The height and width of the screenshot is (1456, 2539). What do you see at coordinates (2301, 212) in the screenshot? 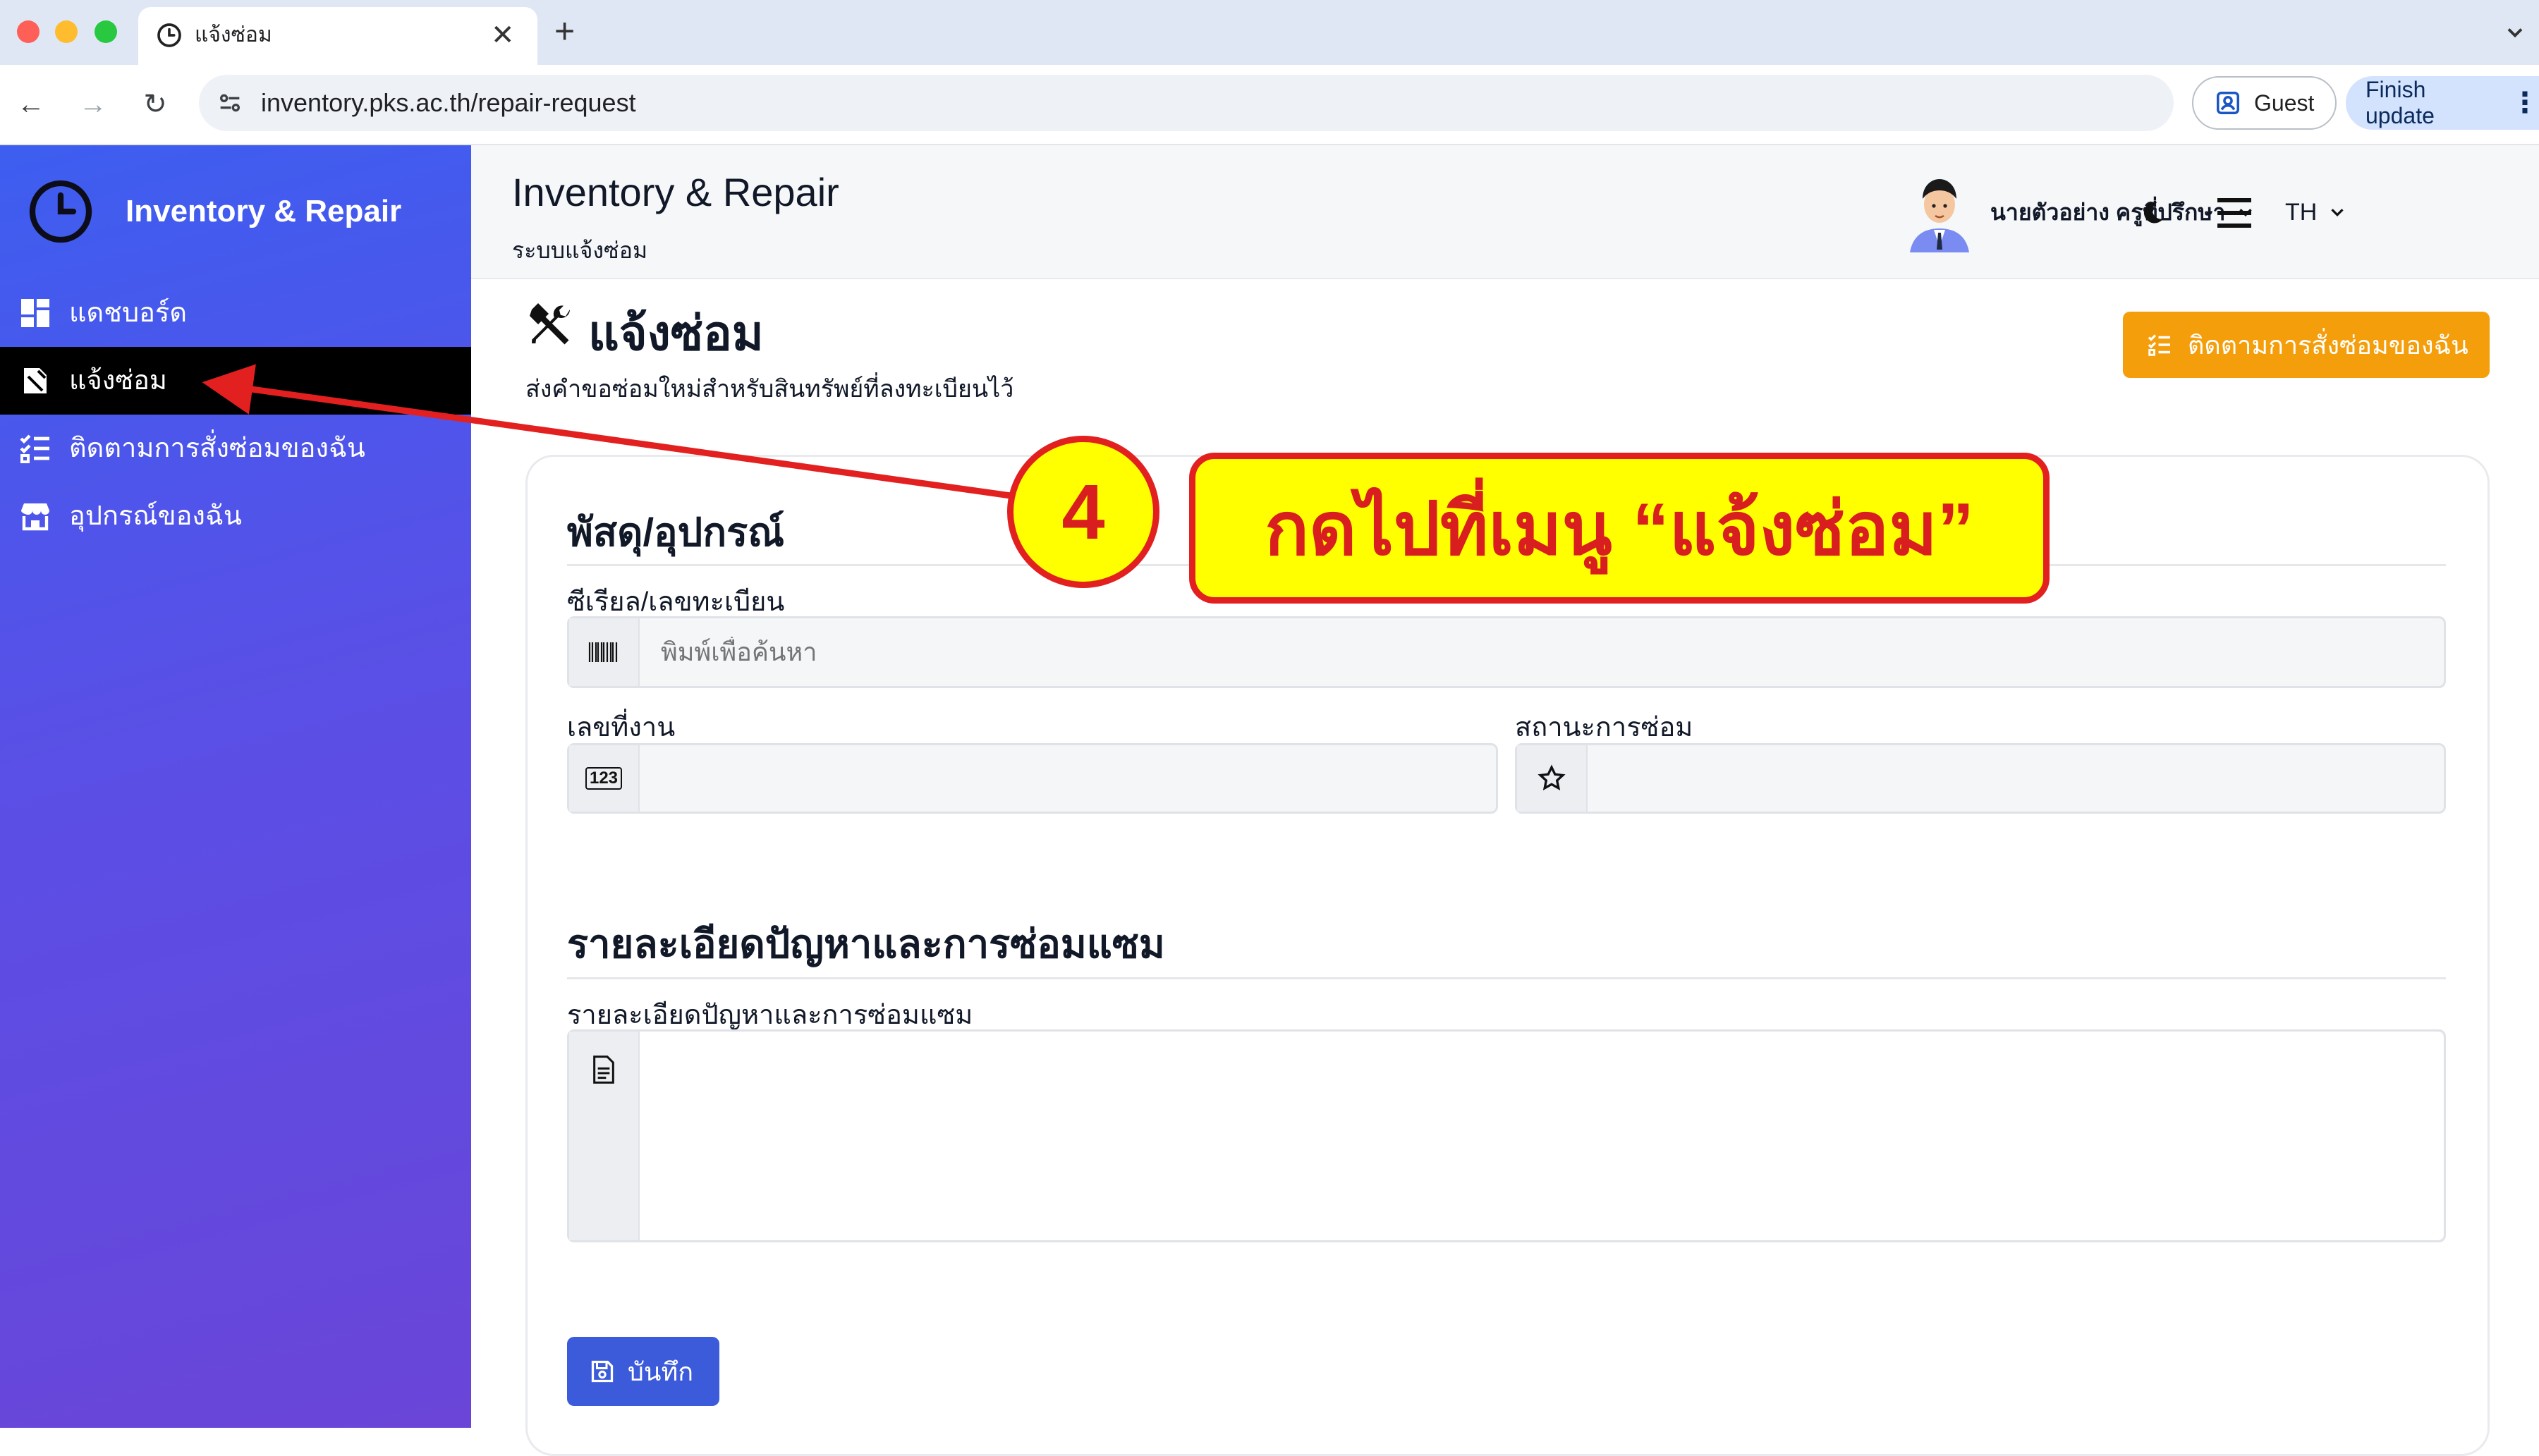
I see `language-label: TH` at bounding box center [2301, 212].